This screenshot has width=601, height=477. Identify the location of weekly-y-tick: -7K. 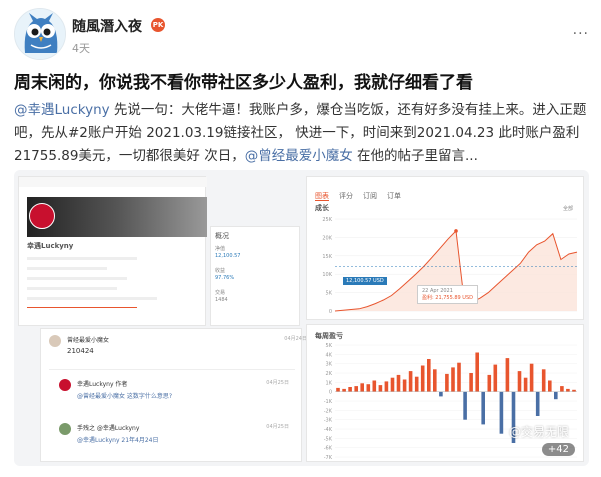
(328, 458).